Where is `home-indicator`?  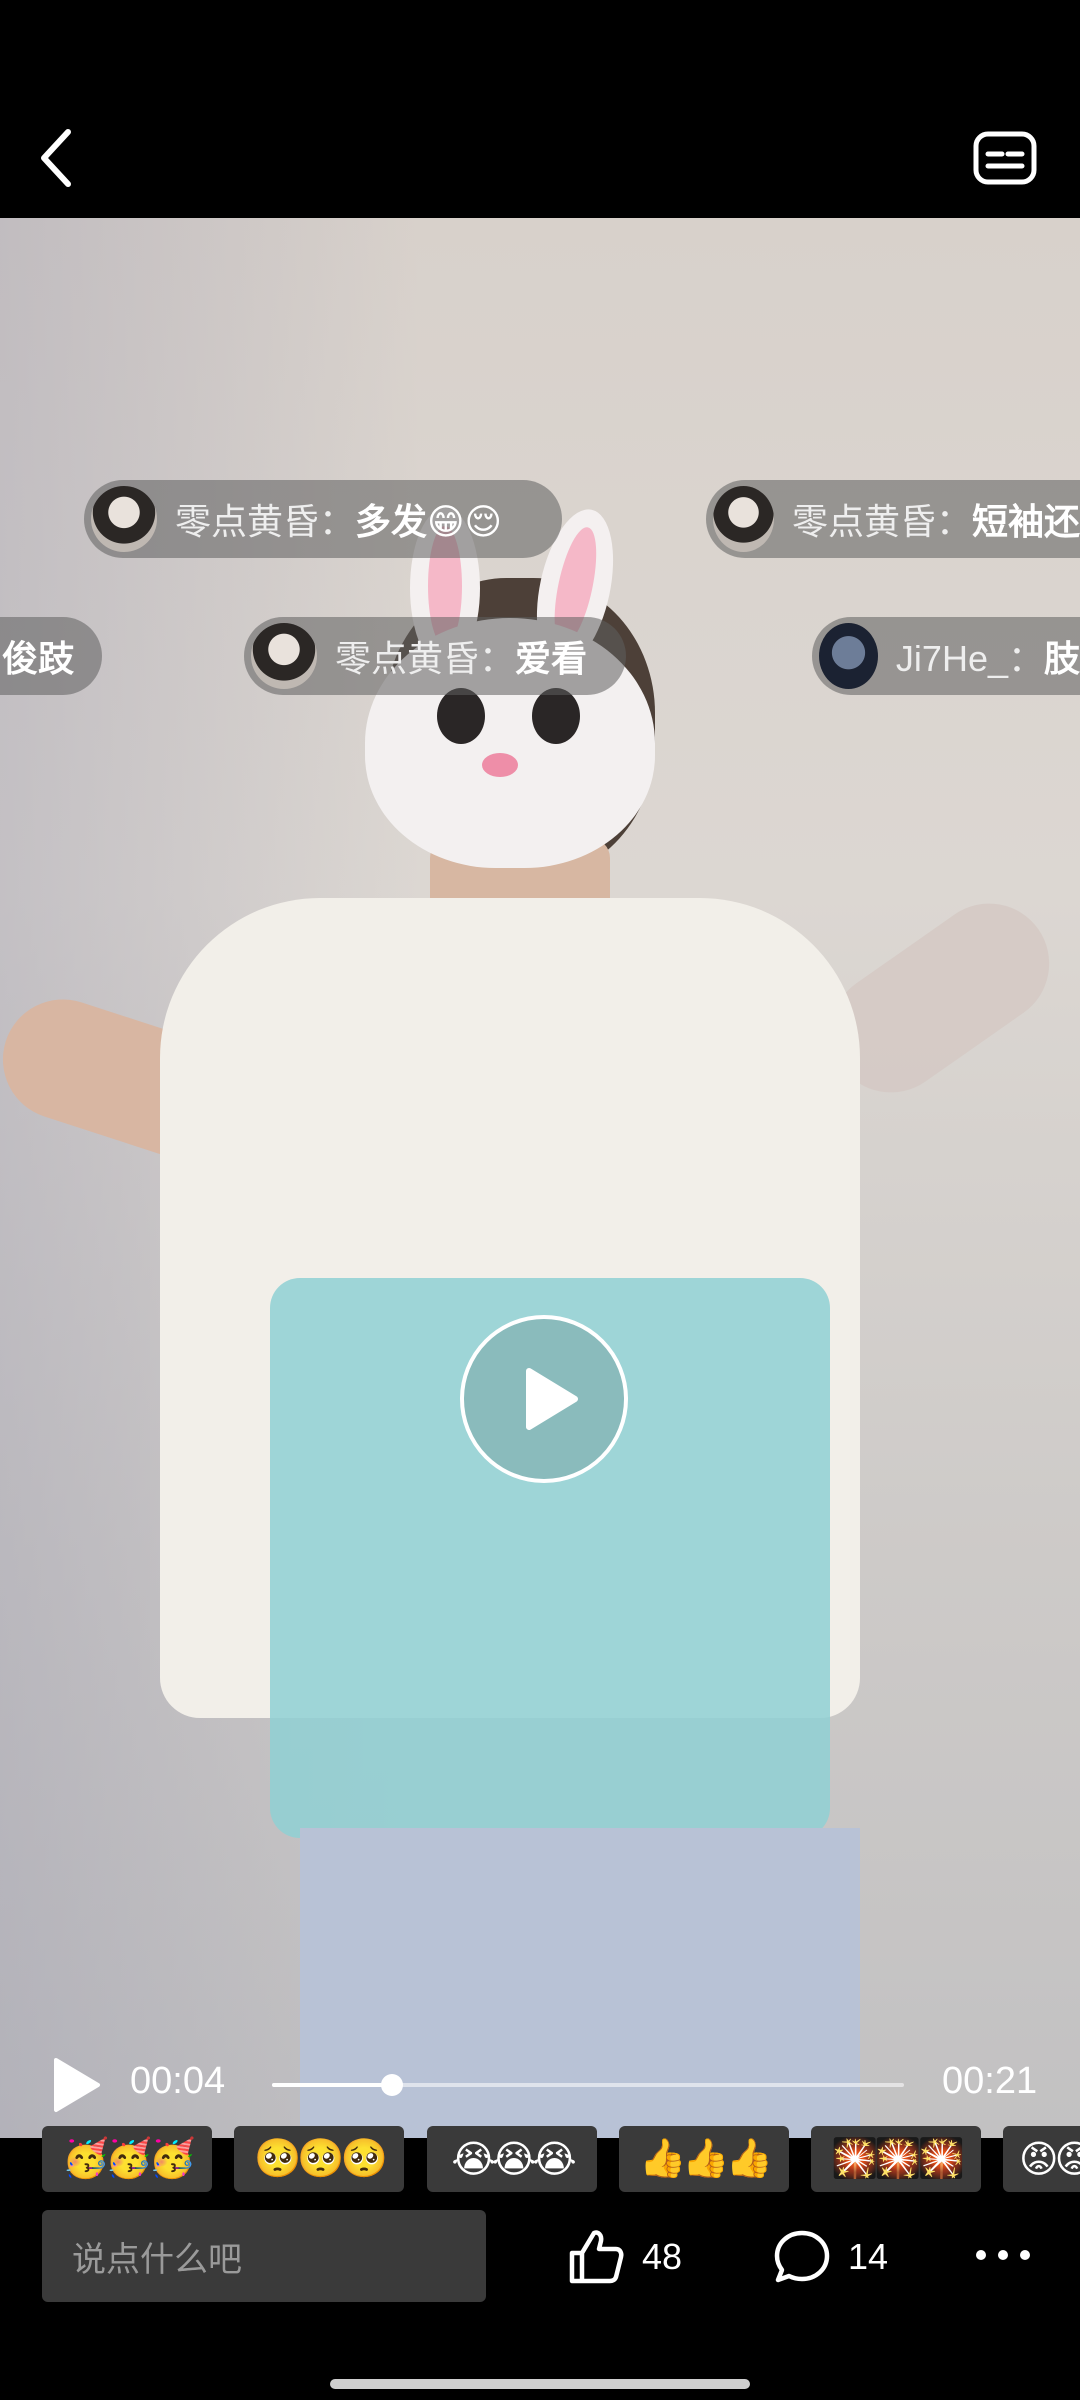 home-indicator is located at coordinates (540, 2384).